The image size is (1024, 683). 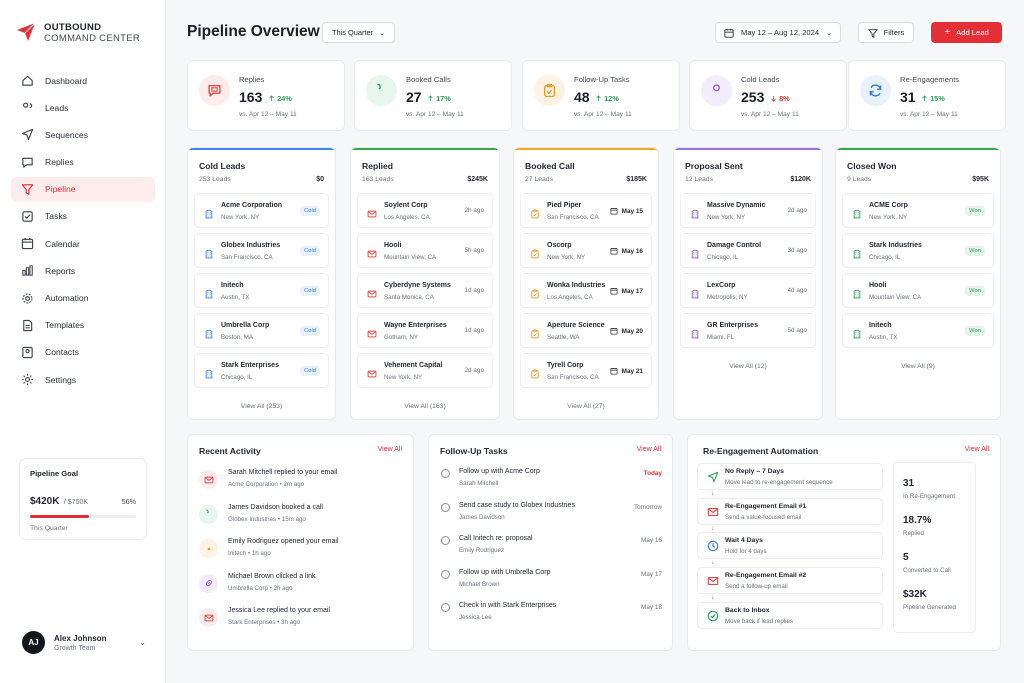 I want to click on automation-step: Wait 4 Days Hold for 4 days, so click(x=790, y=546).